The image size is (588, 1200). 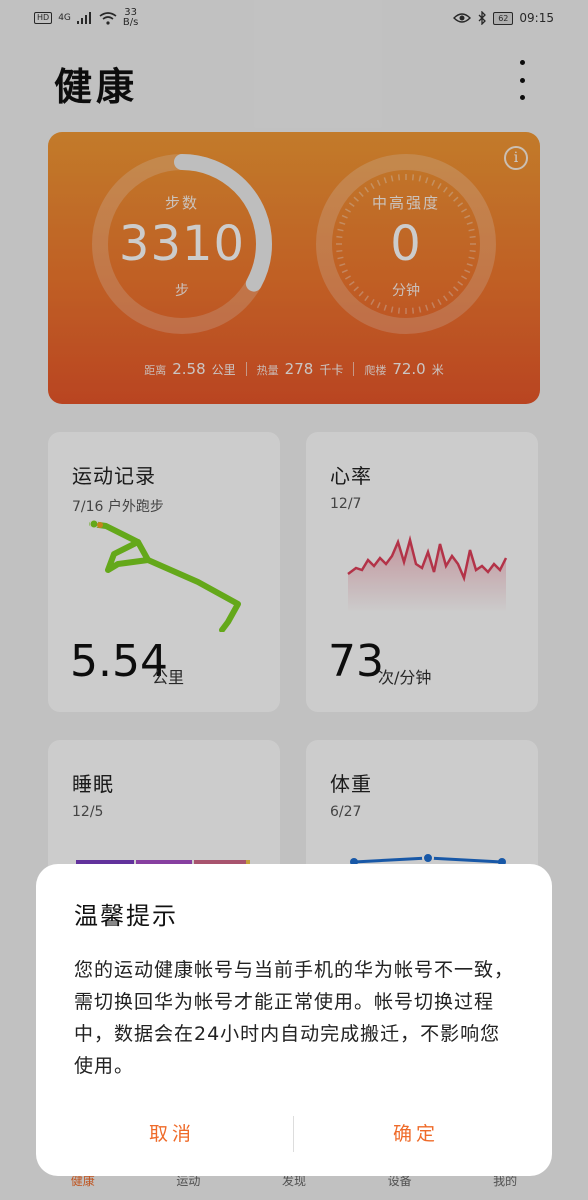 I want to click on cancel-button: 取消, so click(x=172, y=1134).